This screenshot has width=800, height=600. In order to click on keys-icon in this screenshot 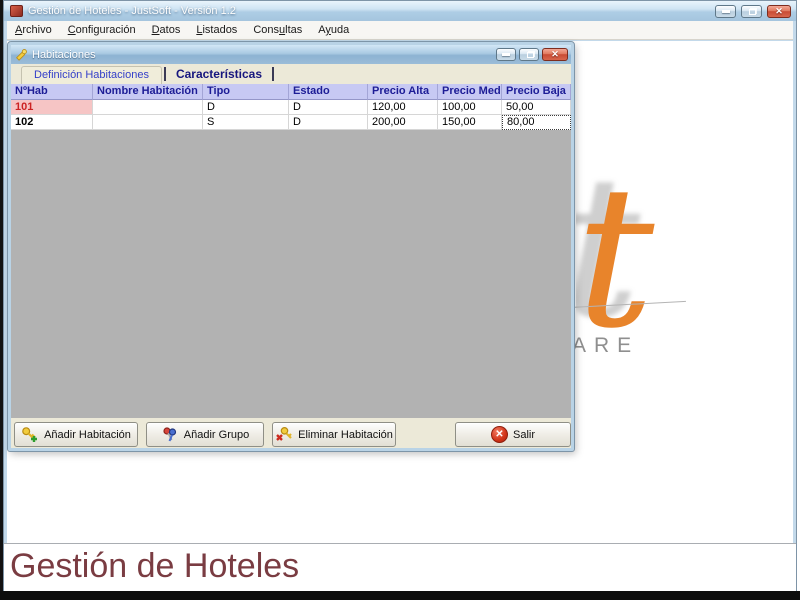, I will do `click(169, 433)`.